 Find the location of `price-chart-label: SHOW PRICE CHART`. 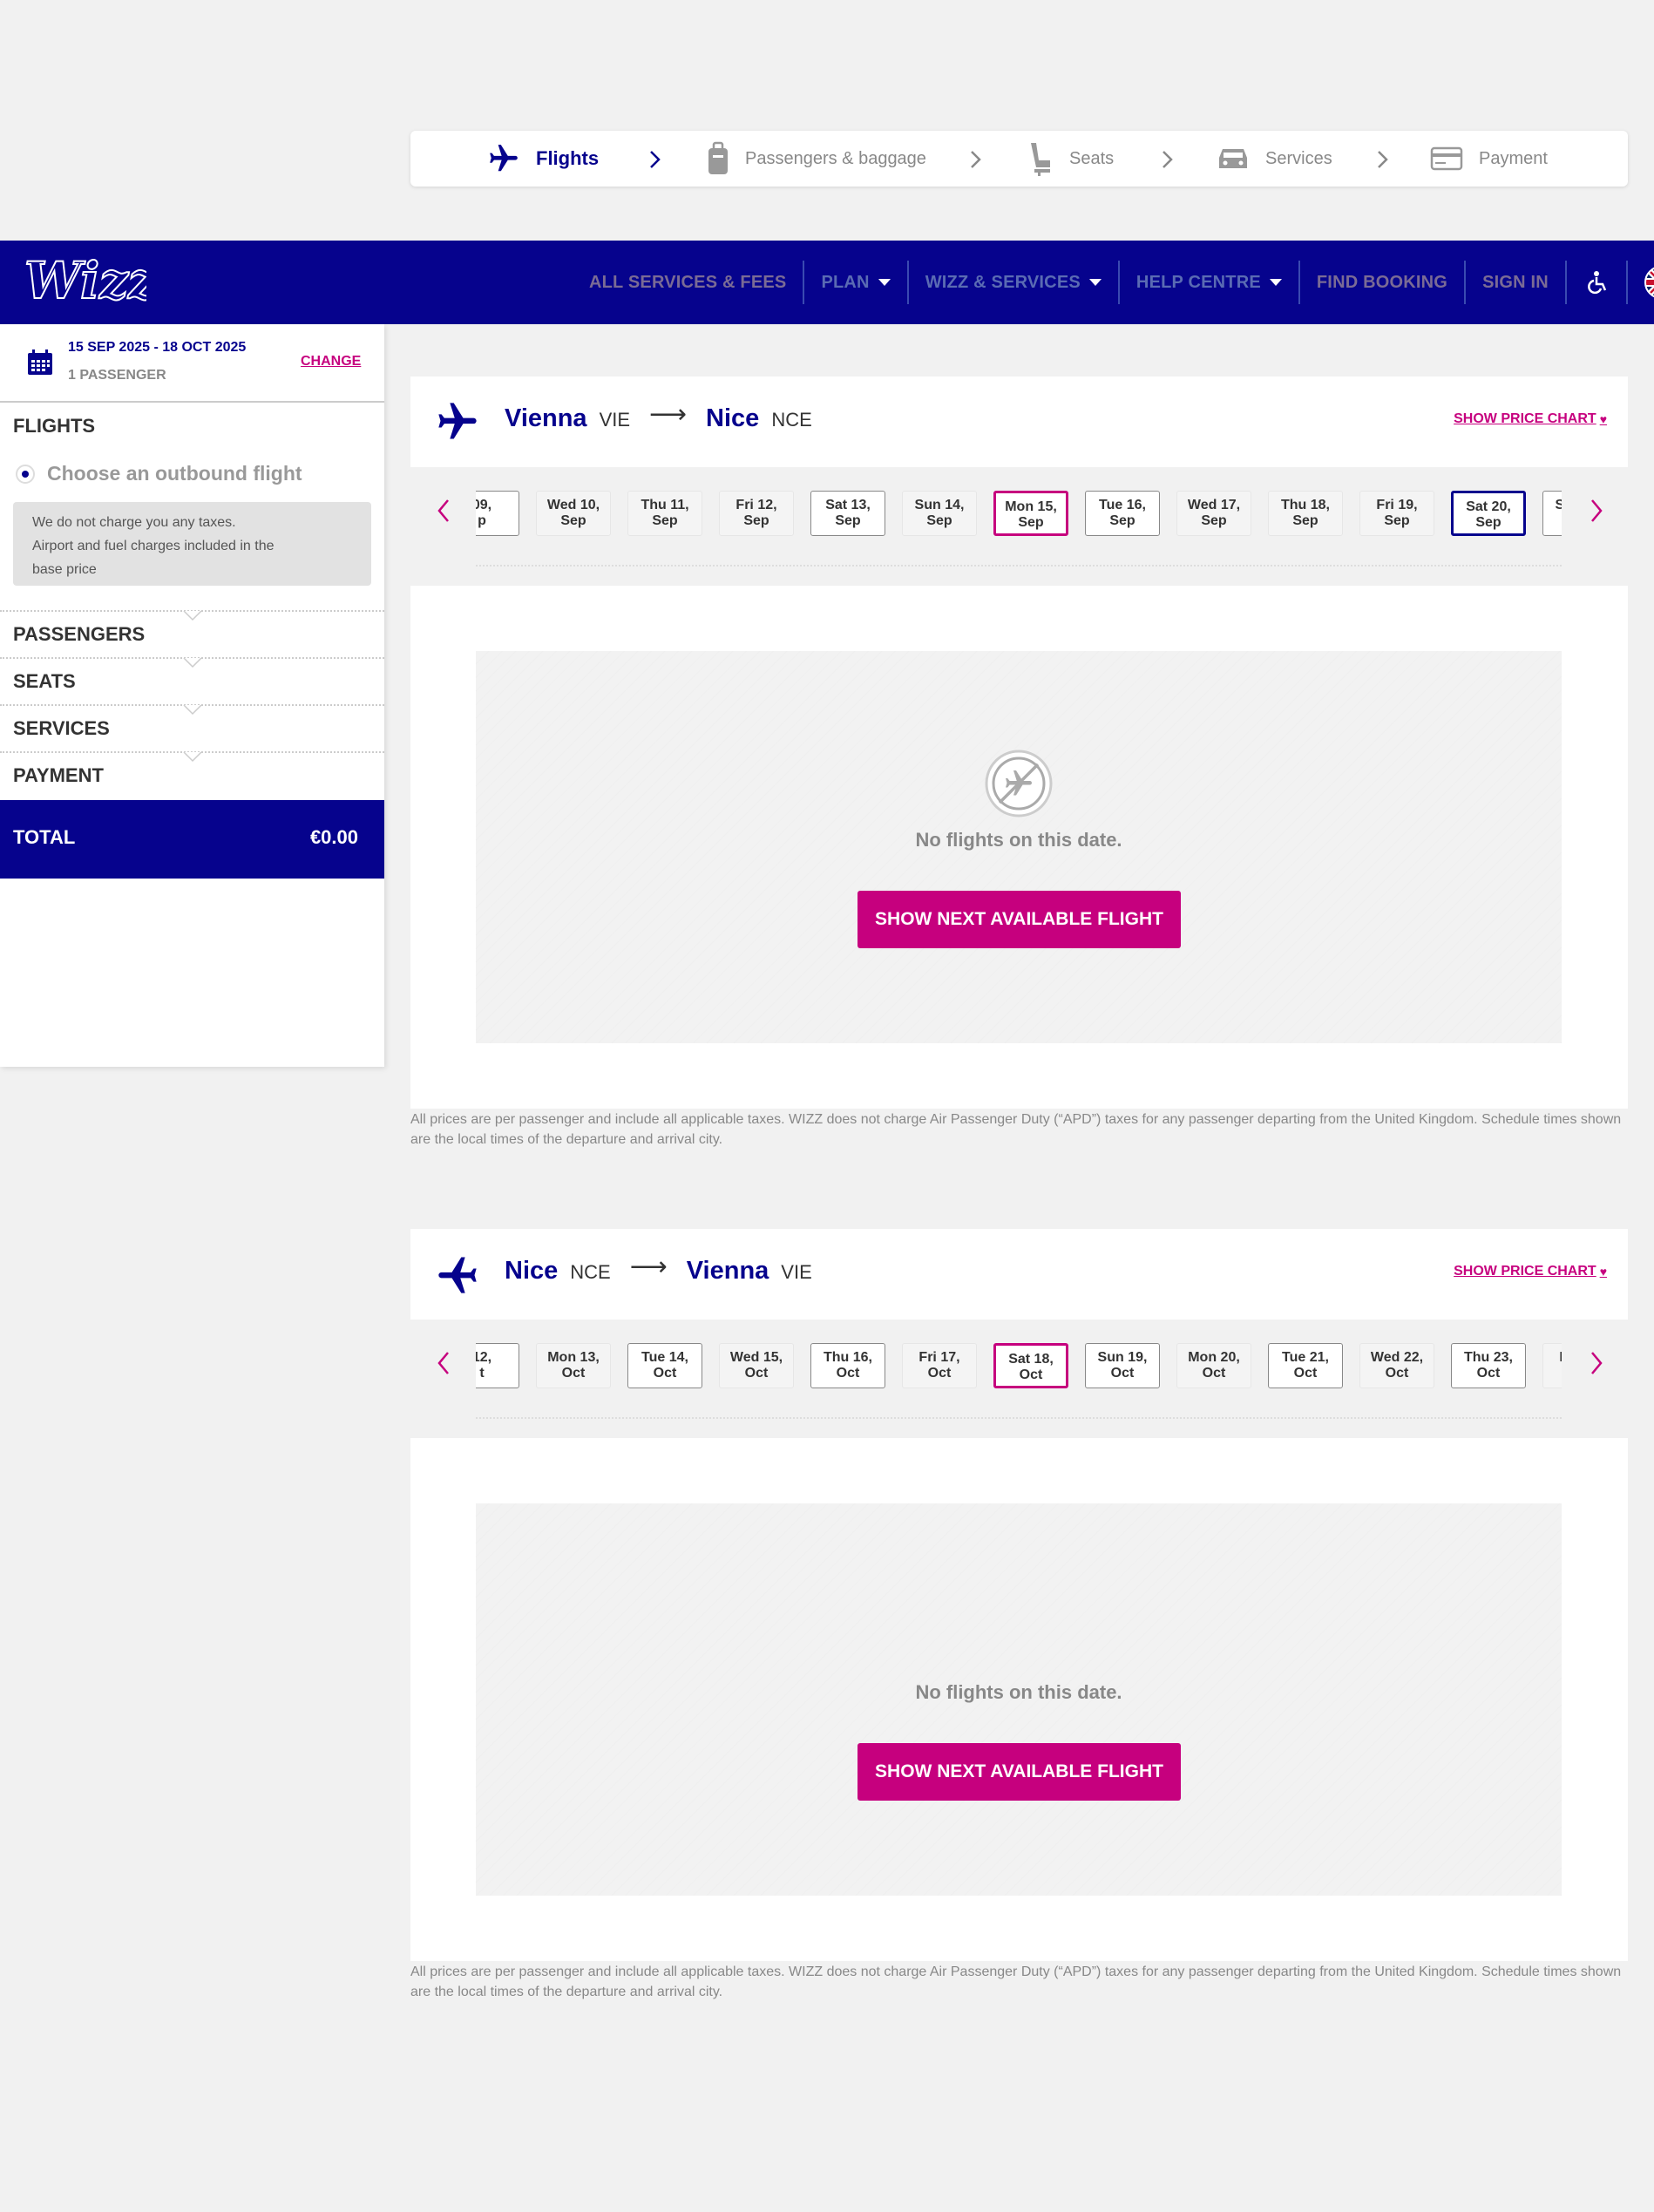

price-chart-label: SHOW PRICE CHART is located at coordinates (1525, 1271).